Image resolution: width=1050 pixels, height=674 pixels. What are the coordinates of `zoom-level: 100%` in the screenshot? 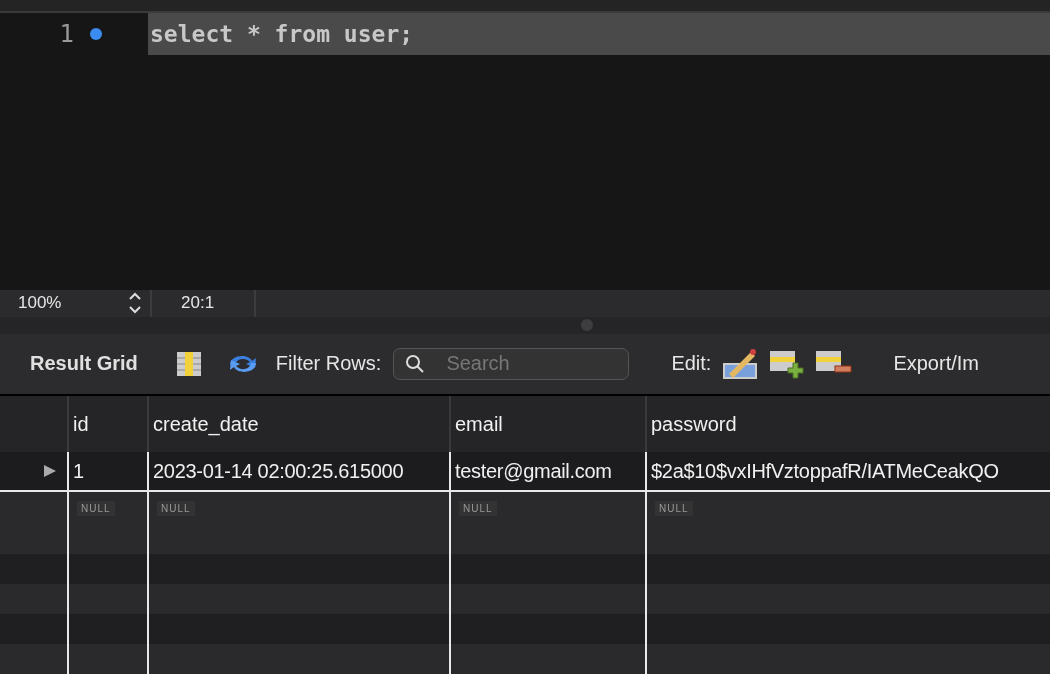 It's located at (40, 303).